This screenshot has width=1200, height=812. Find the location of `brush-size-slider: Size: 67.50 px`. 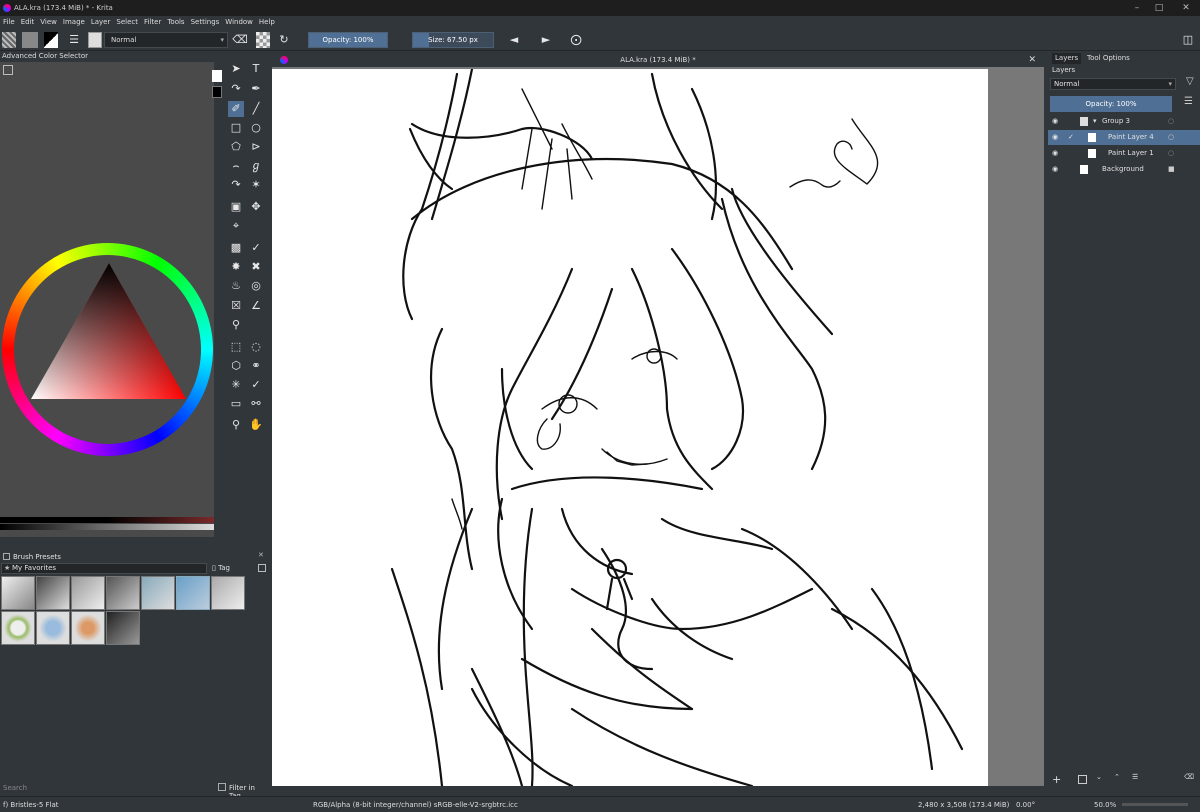

brush-size-slider: Size: 67.50 px is located at coordinates (453, 40).